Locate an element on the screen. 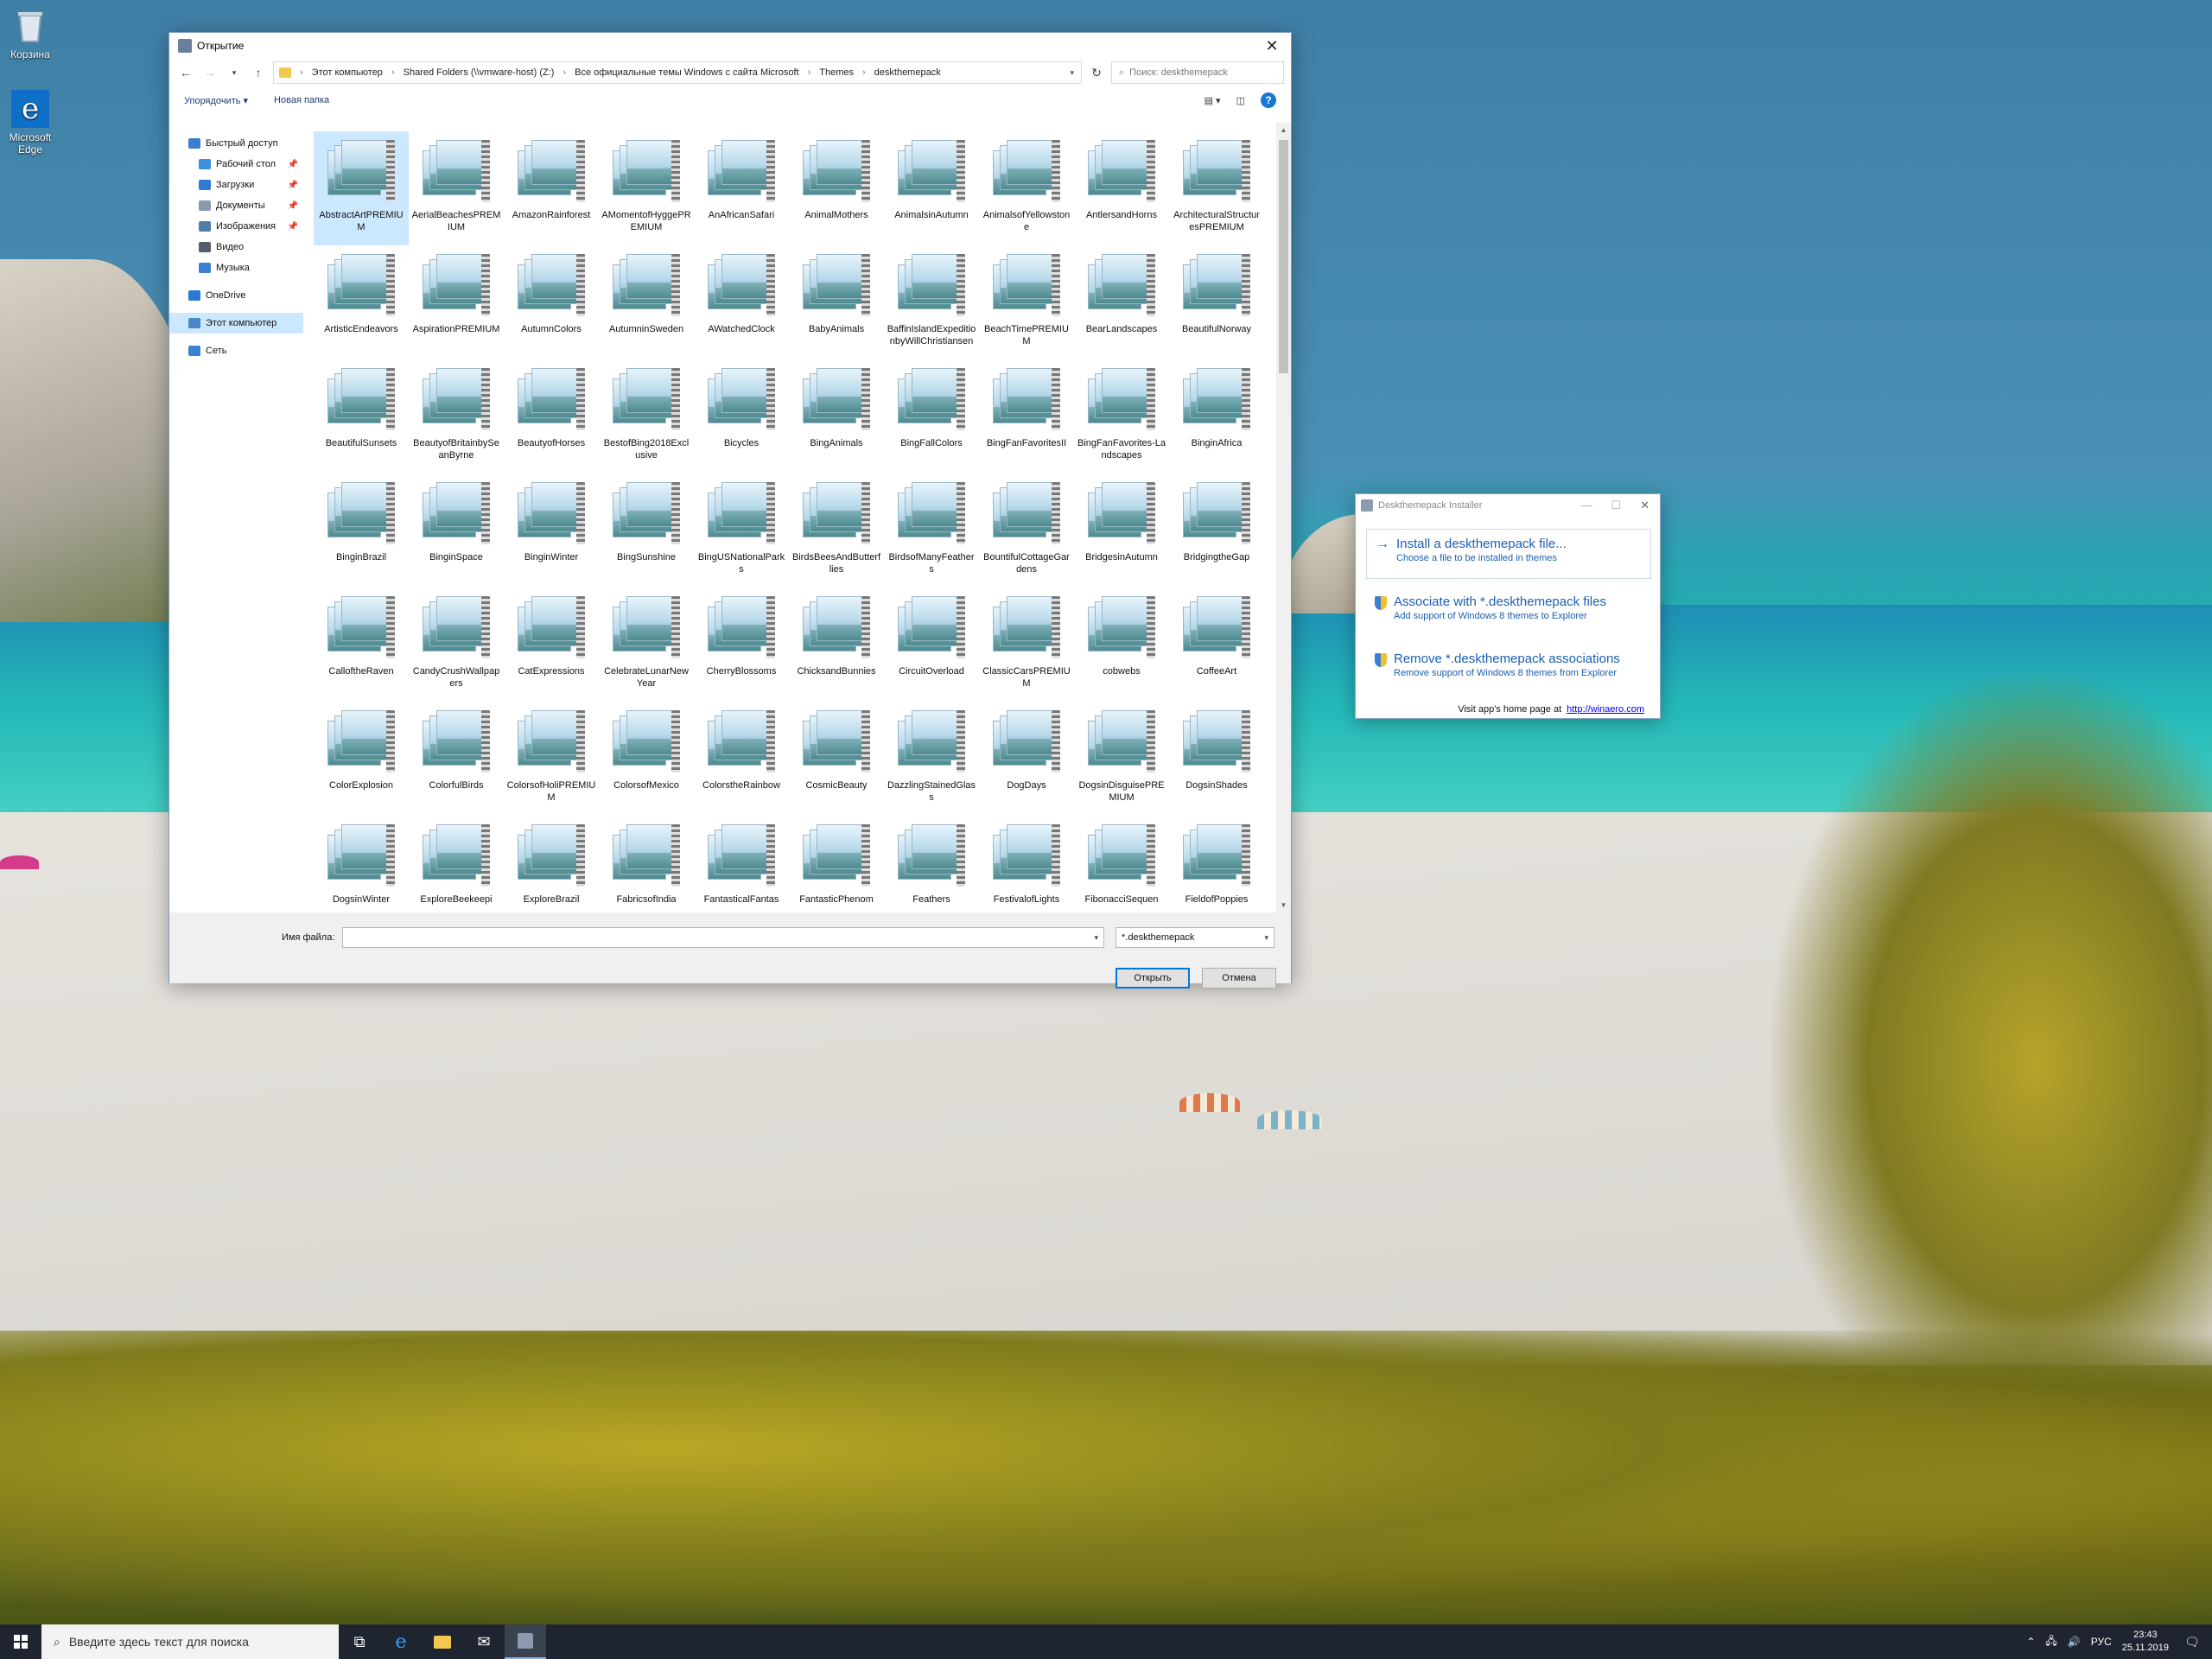 The image size is (2212, 1659). file-item: AWatchedClock is located at coordinates (741, 302).